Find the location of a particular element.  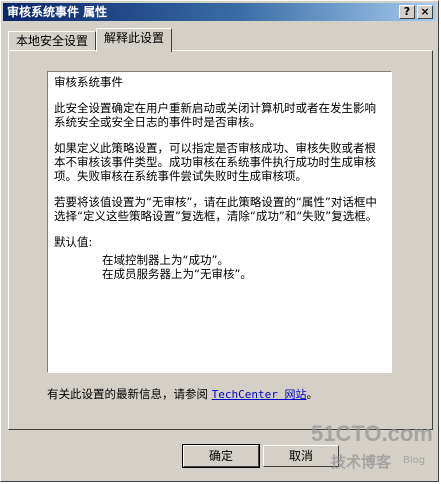

close-icon: × is located at coordinates (425, 11).